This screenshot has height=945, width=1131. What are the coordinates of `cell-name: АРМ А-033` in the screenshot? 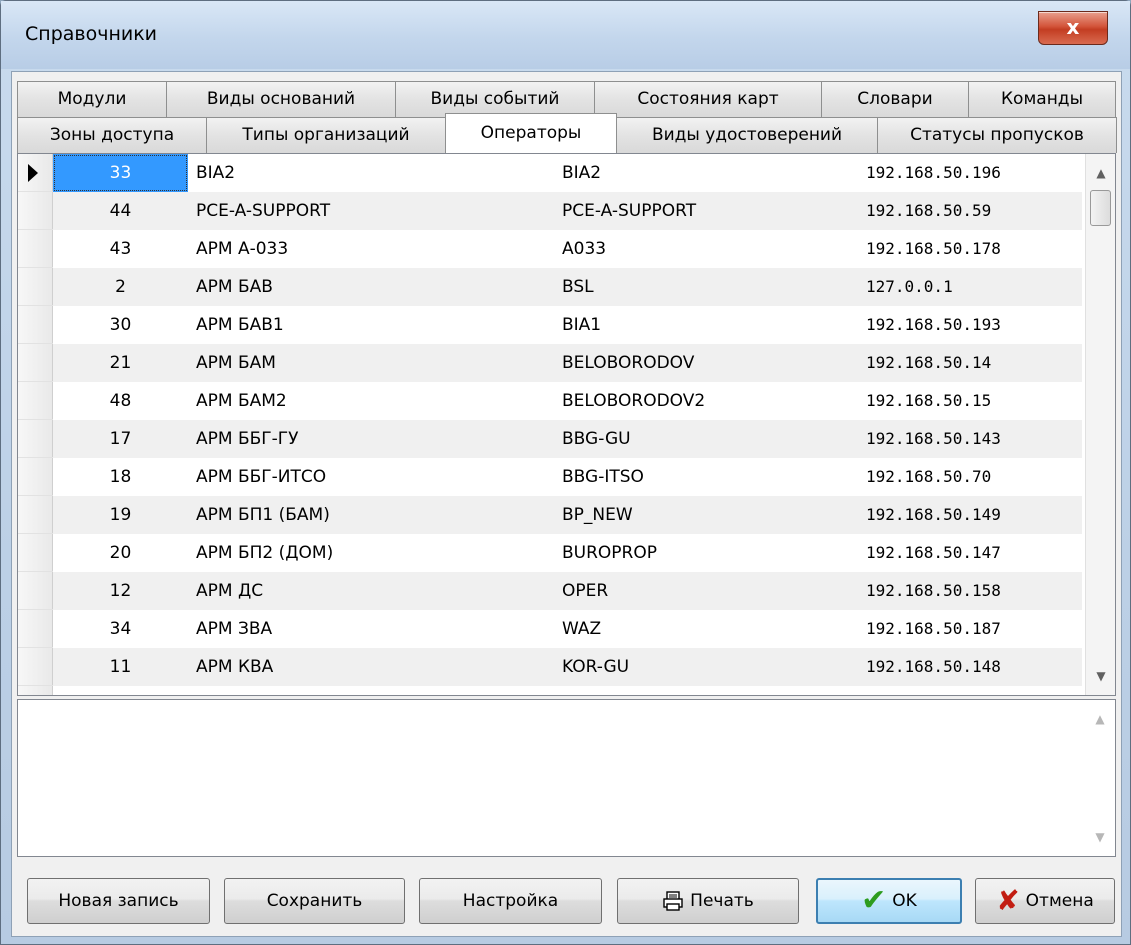 It's located at (371, 249).